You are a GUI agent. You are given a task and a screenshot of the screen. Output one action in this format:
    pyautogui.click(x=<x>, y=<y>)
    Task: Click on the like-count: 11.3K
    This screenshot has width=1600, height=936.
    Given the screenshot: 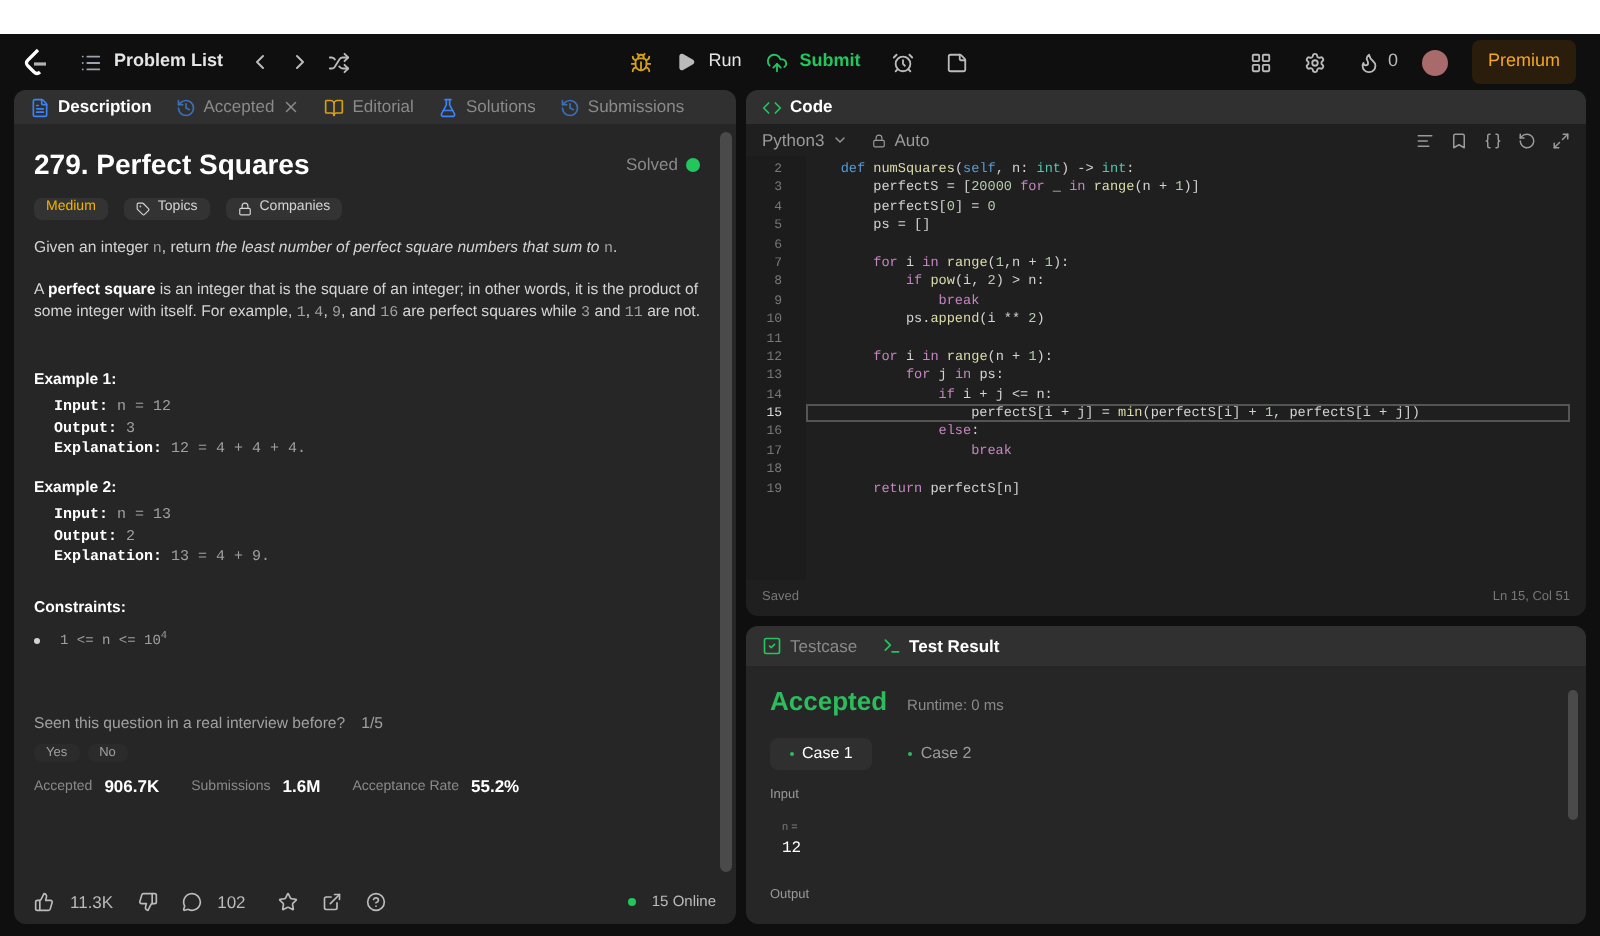 What is the action you would take?
    pyautogui.click(x=92, y=902)
    